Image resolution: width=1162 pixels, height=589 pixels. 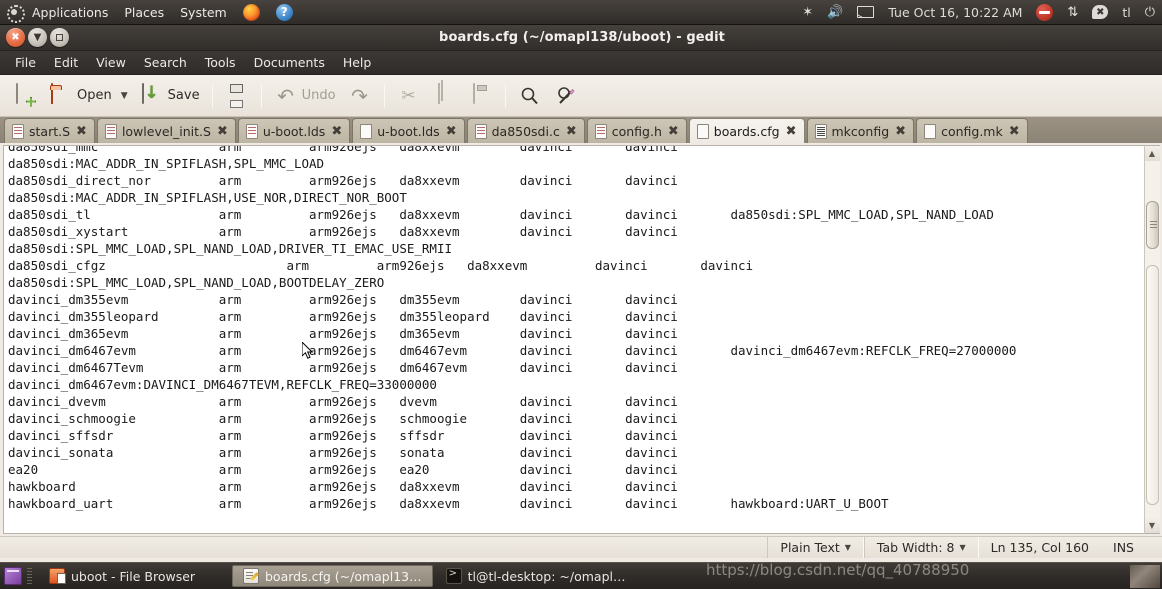 I want to click on menu-tools: Tools, so click(x=220, y=63).